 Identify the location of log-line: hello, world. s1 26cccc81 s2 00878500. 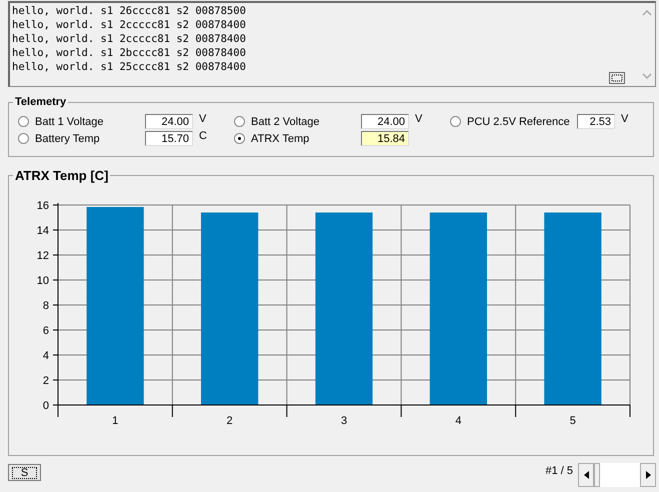
(129, 11).